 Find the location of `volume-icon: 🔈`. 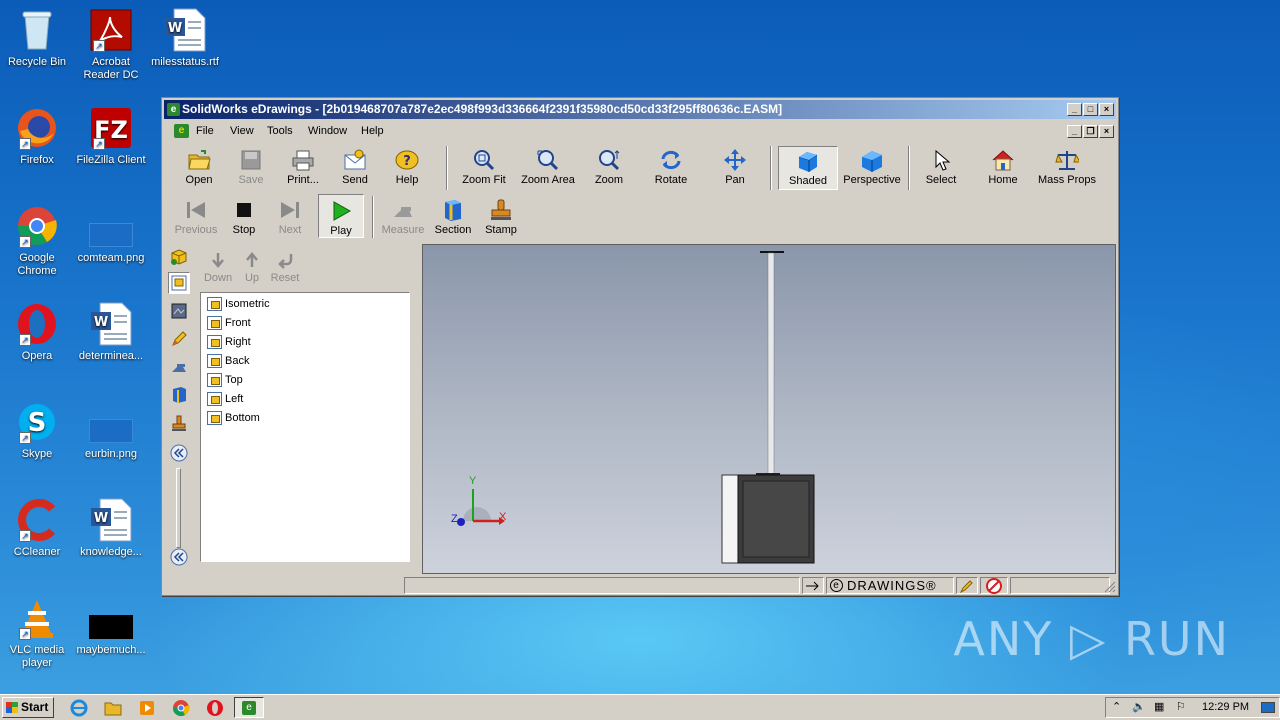

volume-icon: 🔈 is located at coordinates (1139, 707).